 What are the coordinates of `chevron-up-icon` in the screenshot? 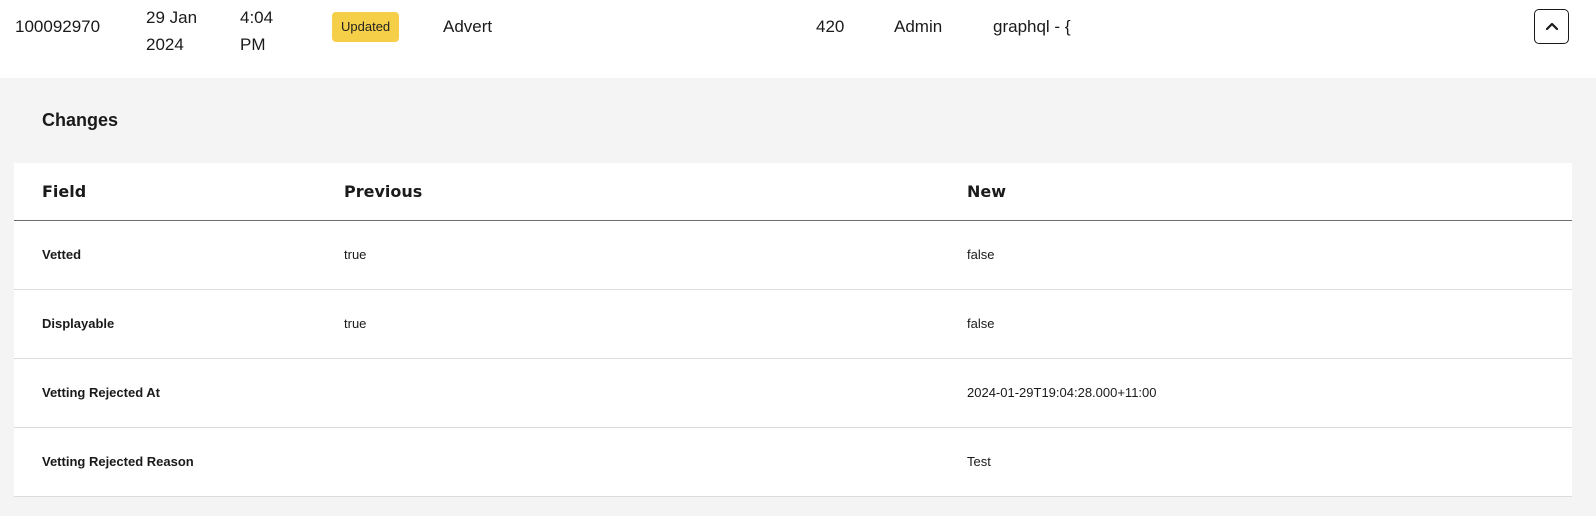 It's located at (1552, 27).